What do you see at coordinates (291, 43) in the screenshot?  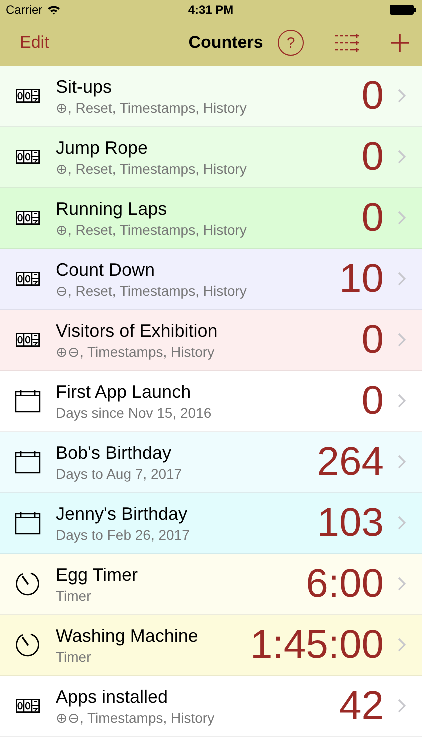 I see `help-button: ?` at bounding box center [291, 43].